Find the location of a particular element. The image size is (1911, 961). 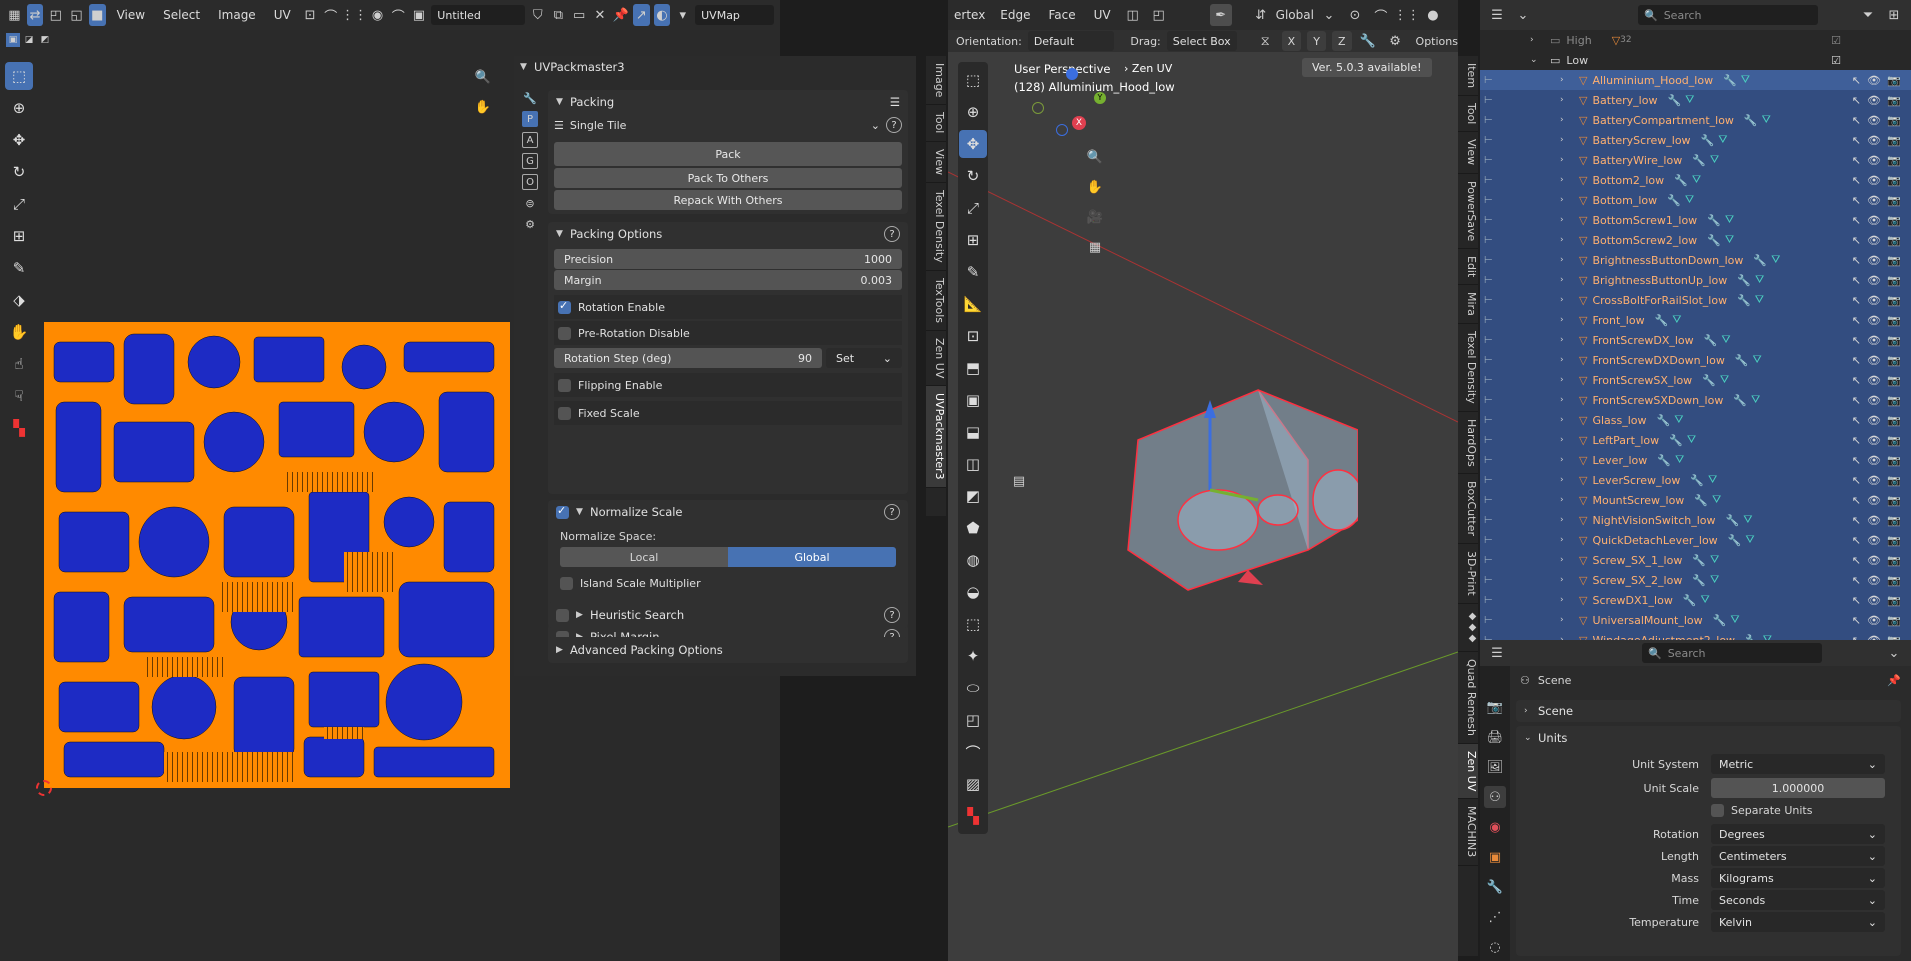

outliner-object-row: ⊢ › ▽ FrontScrewSXDown_low 🔧 ⛛ ↖ 👁 📷 is located at coordinates (1695, 400).